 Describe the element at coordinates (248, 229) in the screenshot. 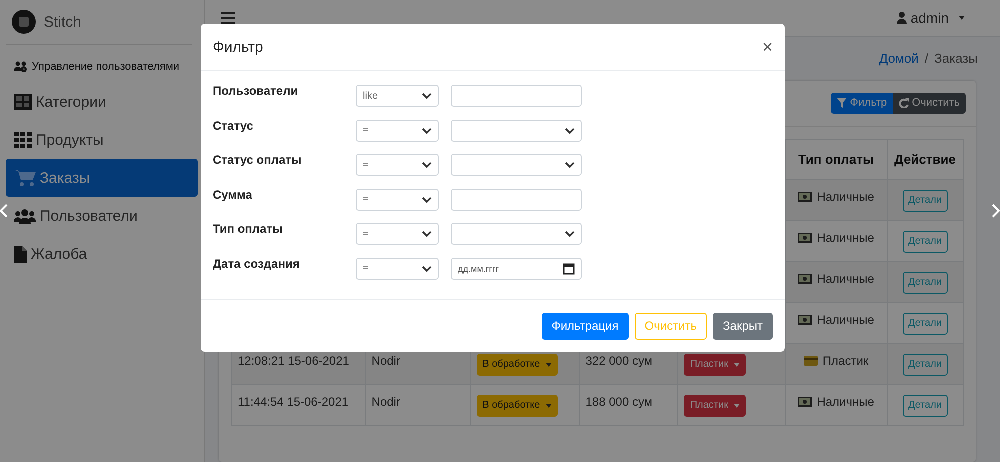

I see `field-label: Тип оплаты` at that location.